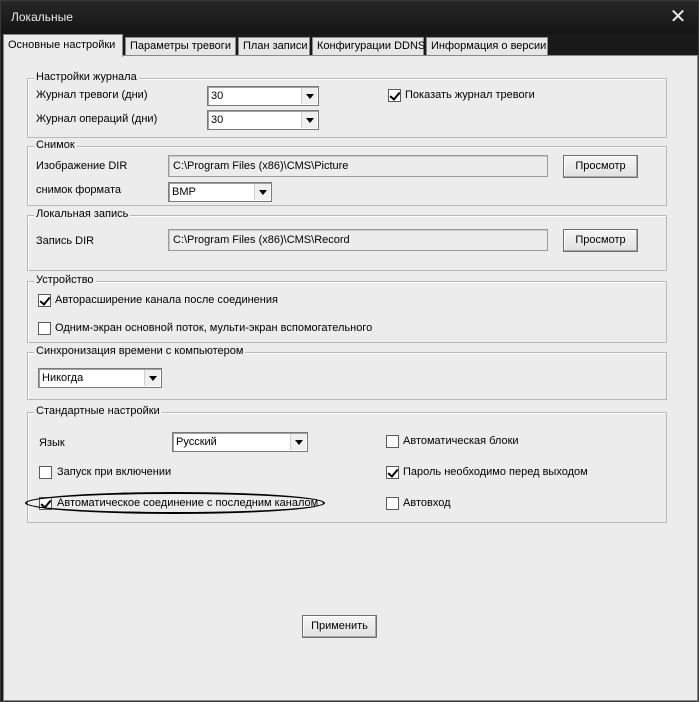  I want to click on tab-basic-settings: Основные настройки, so click(63, 45).